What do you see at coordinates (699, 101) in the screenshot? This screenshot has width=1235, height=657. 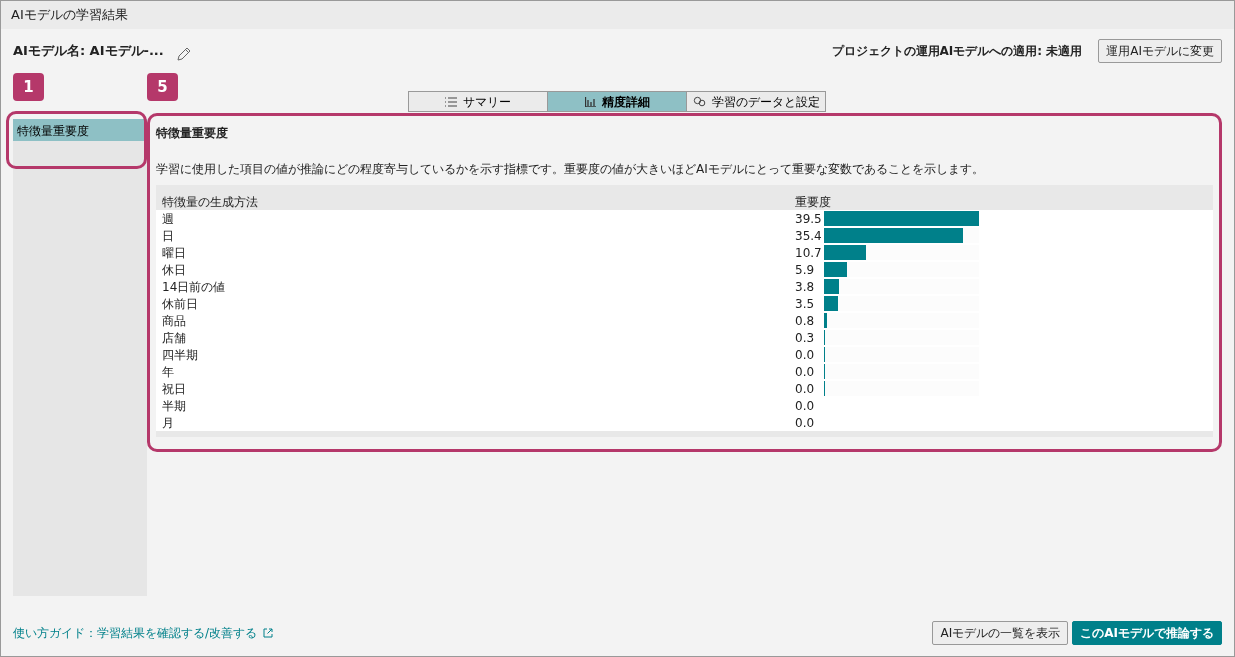 I see `gears-icon` at bounding box center [699, 101].